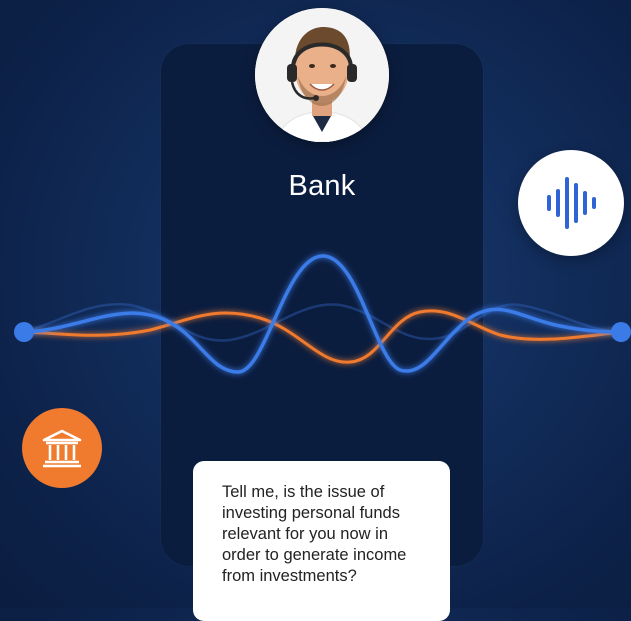  Describe the element at coordinates (322, 186) in the screenshot. I see `caller-name: Bank` at that location.